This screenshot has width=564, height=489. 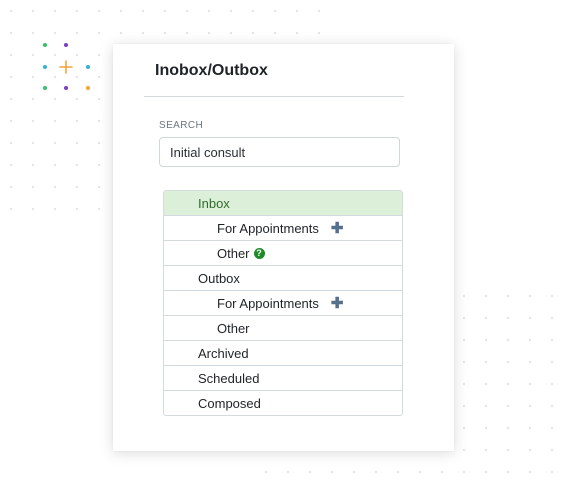 I want to click on help-icon: ?, so click(x=259, y=253).